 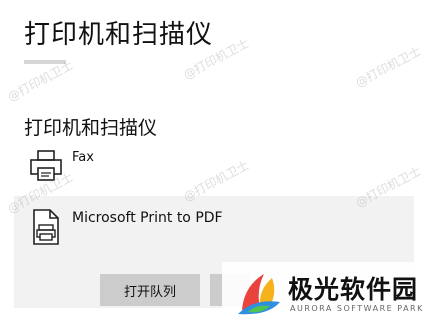 I want to click on printer-name: Fax, so click(x=83, y=157).